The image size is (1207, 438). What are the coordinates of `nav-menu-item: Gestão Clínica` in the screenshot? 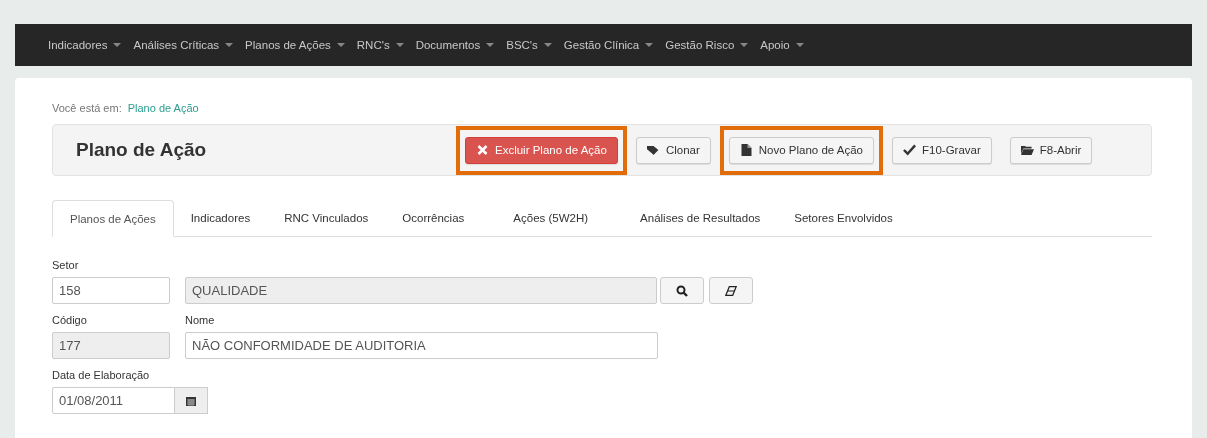 It's located at (608, 45).